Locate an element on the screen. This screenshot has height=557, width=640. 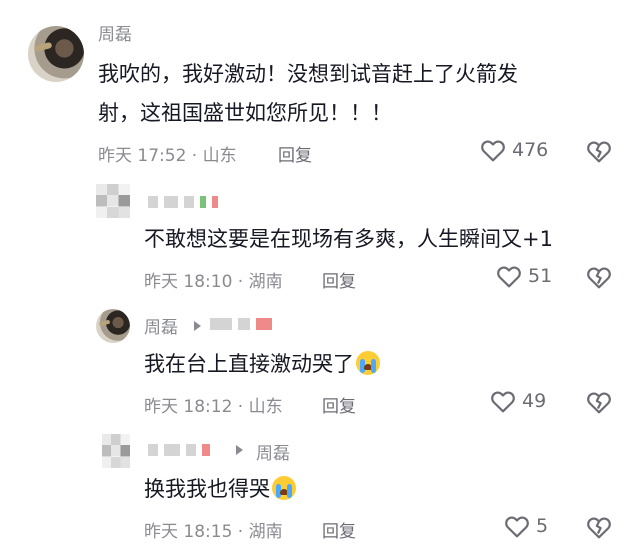
like-button: 49 is located at coordinates (518, 401).